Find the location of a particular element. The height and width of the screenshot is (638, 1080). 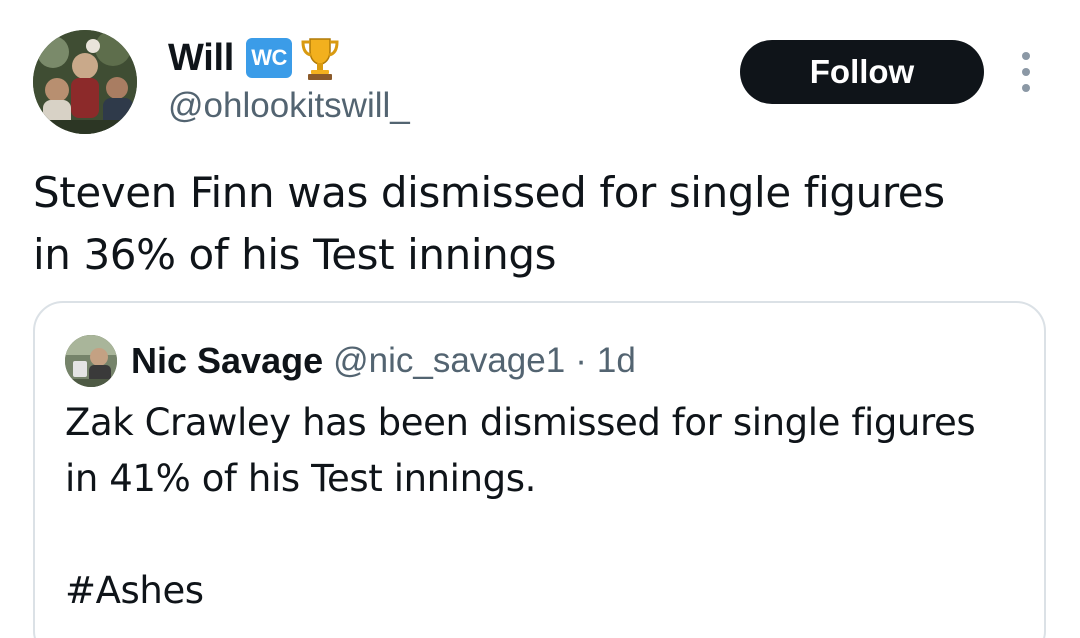

more-vertical-icon is located at coordinates (1026, 72).